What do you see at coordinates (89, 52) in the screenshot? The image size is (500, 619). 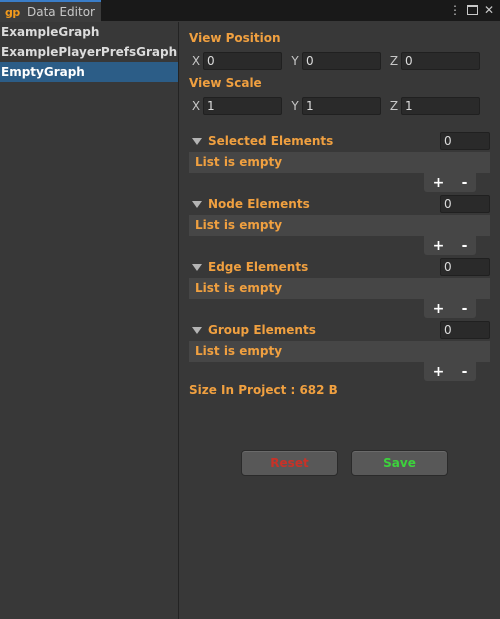 I see `sidebar-item-exampleplayerprefsgraph: ExamplePlayerPrefsGraph` at bounding box center [89, 52].